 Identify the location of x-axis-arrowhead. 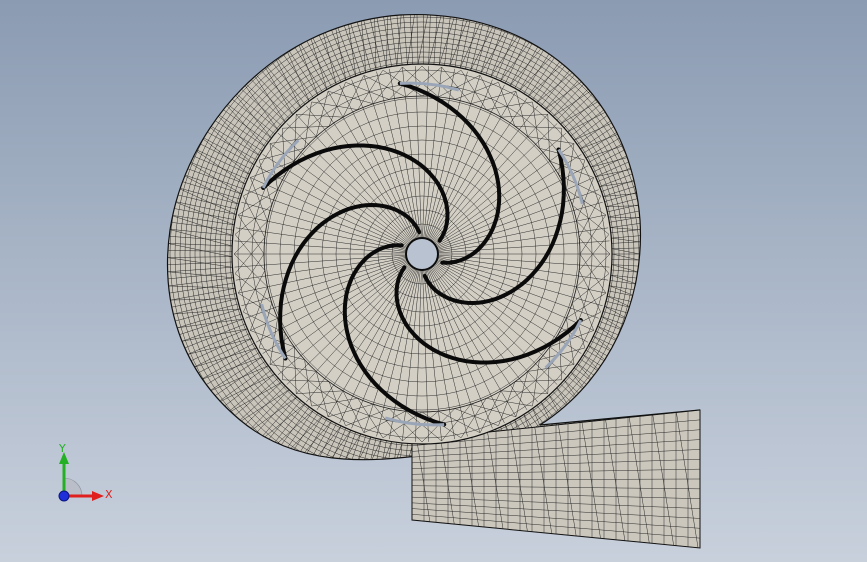
(98, 496).